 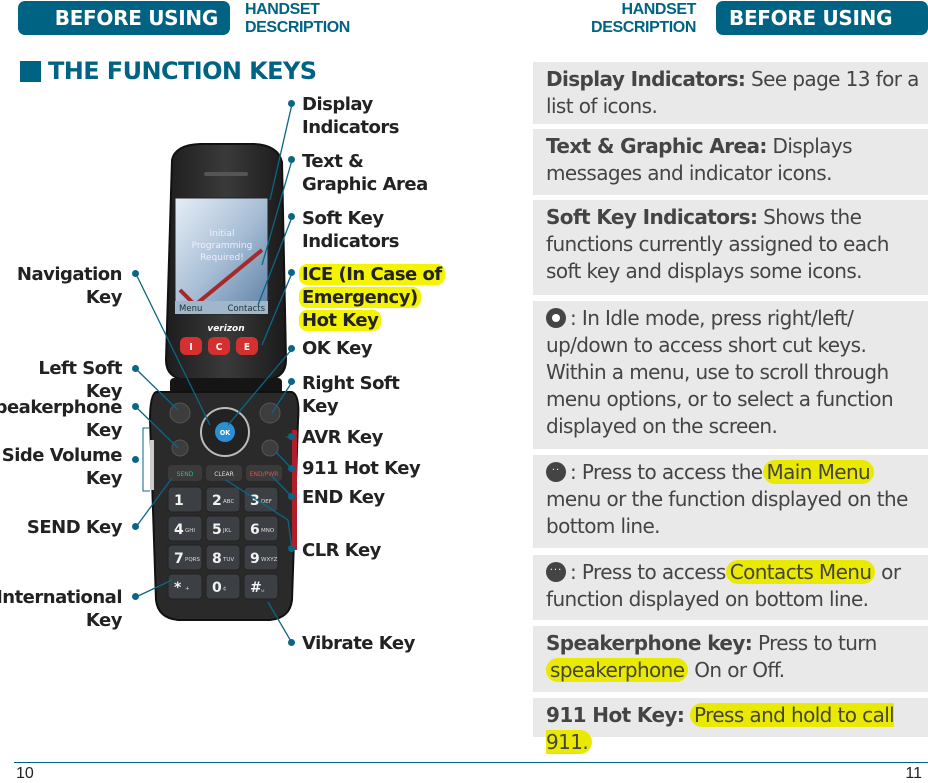 What do you see at coordinates (152, 465) in the screenshot?
I see `side-volume-key` at bounding box center [152, 465].